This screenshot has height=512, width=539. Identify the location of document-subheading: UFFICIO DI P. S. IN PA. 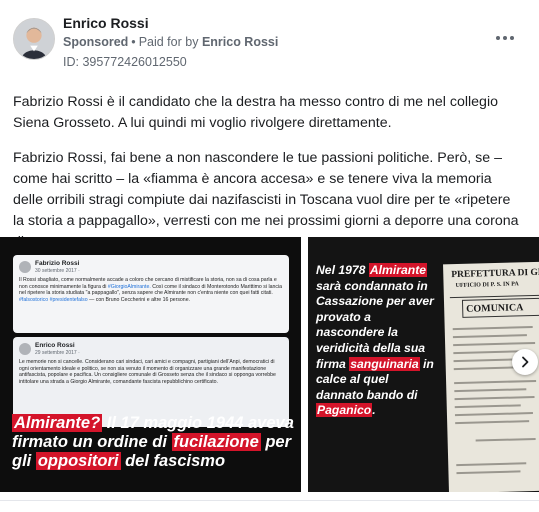
(487, 285).